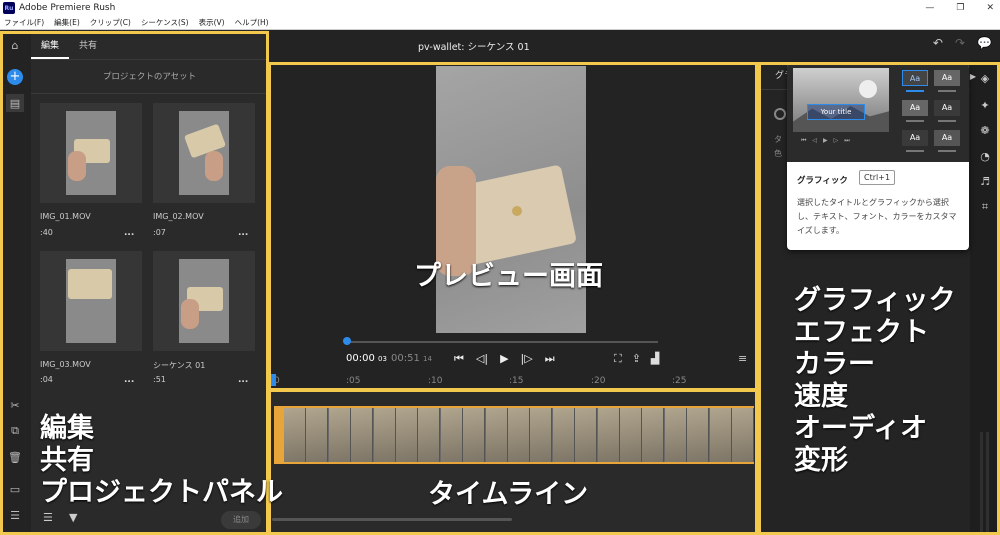  Describe the element at coordinates (110, 22) in the screenshot. I see `menu-clip: クリップ(C)` at that location.